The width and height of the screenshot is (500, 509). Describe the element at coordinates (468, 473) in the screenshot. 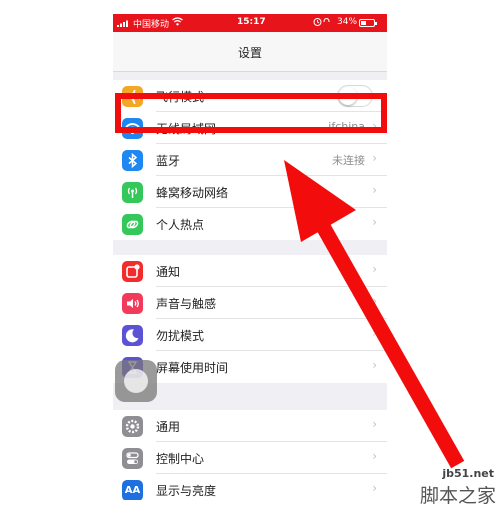

I see `watermark-url: jb51.net` at that location.